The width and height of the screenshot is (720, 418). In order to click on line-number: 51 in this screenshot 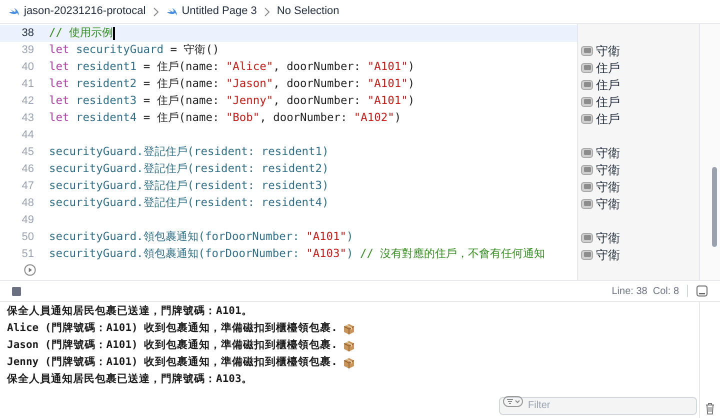, I will do `click(27, 254)`.